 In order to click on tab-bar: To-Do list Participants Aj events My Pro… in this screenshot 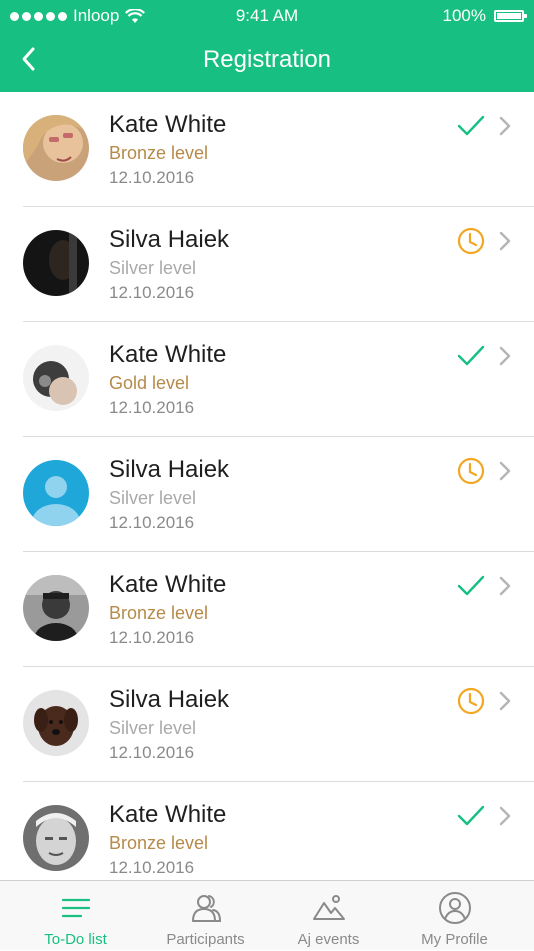, I will do `click(267, 915)`.